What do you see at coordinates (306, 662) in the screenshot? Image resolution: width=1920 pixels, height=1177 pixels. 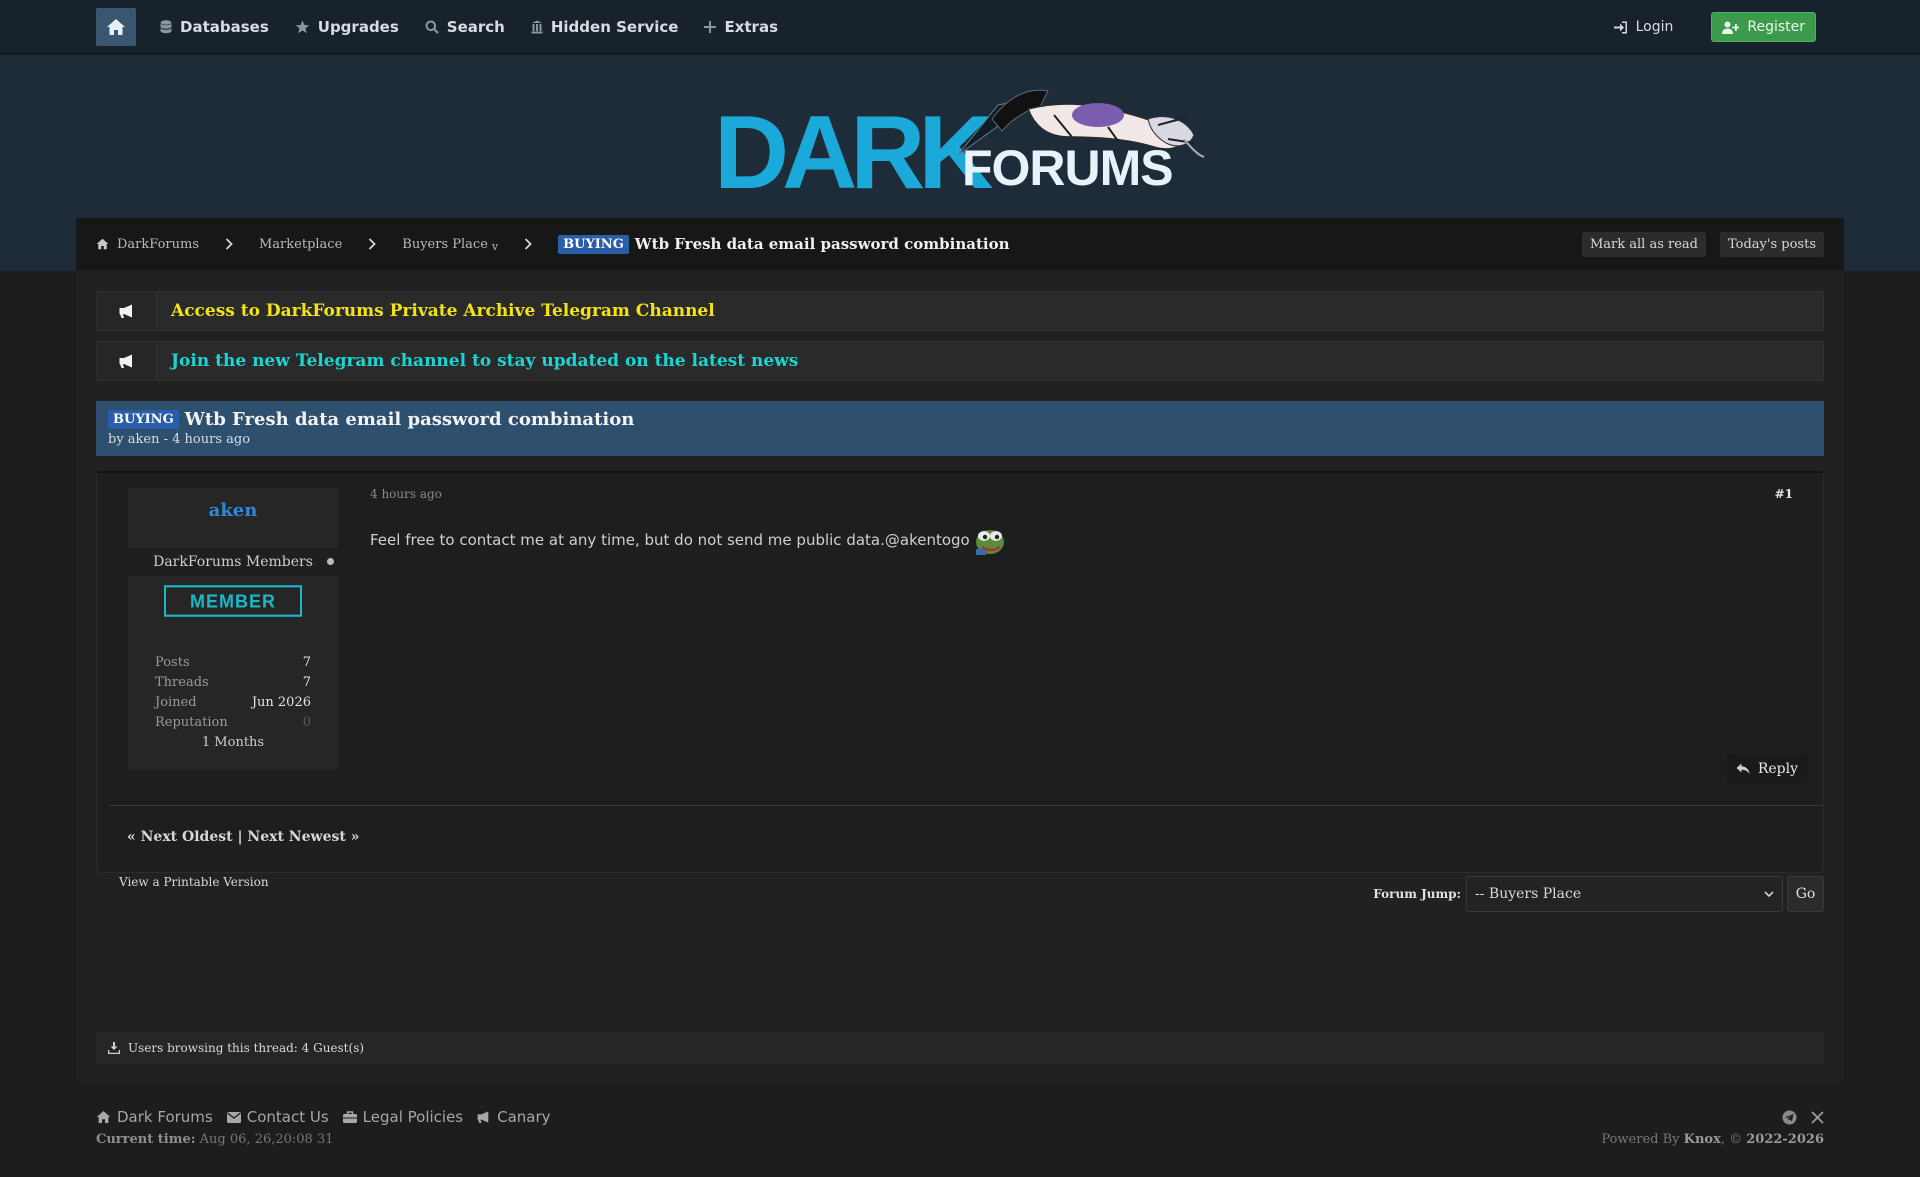 I see `stat-posts-value: 7` at bounding box center [306, 662].